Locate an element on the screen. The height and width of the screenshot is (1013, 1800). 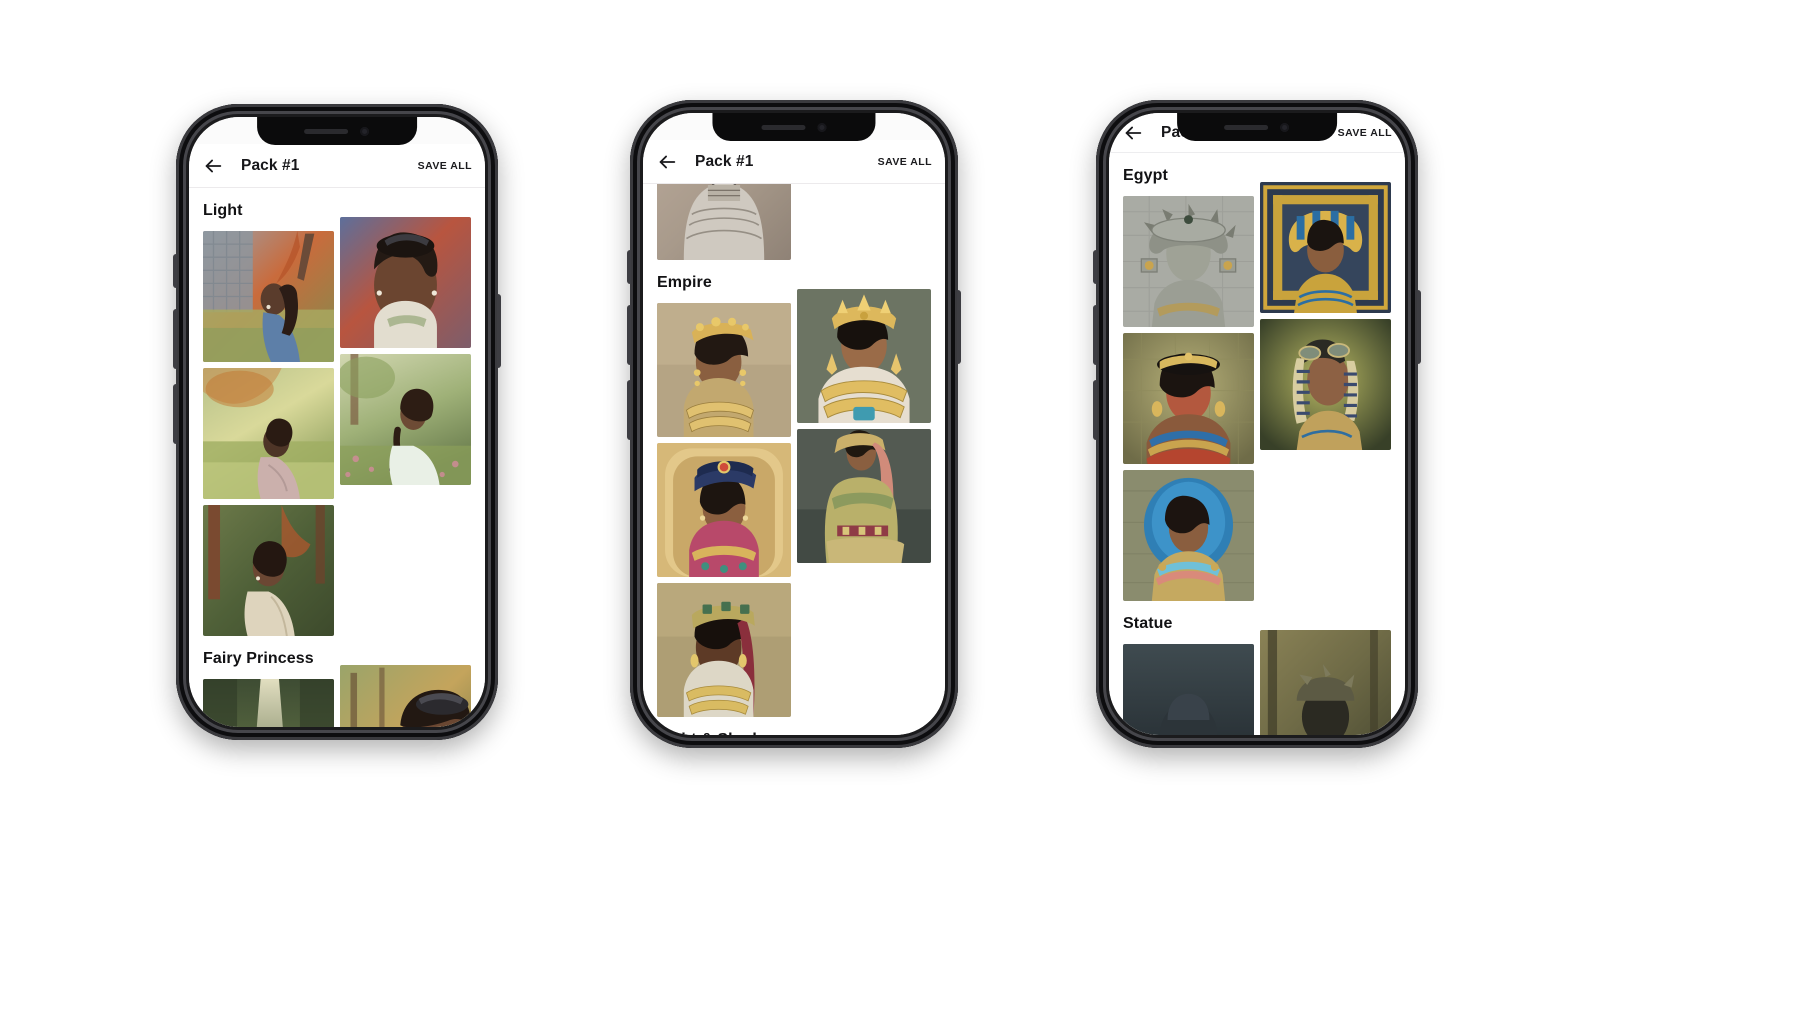
phone-1-device: Pack #1 SAVE ALL Light Fairy Princess is located at coordinates (337, 422).